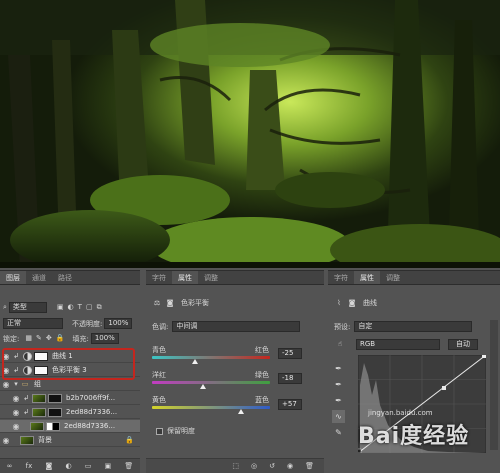 This screenshot has height=473, width=500. Describe the element at coordinates (80, 307) in the screenshot. I see `filter-type-icon: T` at that location.